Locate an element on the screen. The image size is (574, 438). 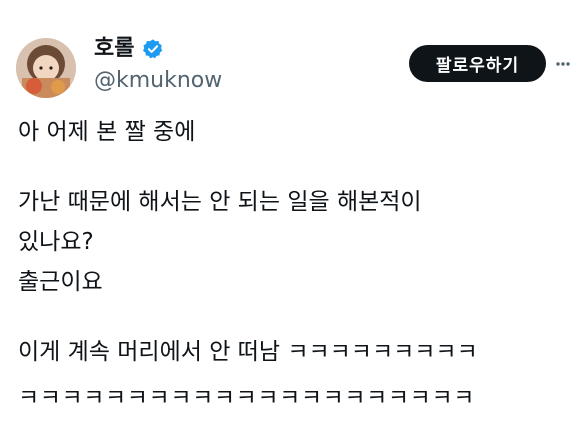
tweet-text-line: 출근이요 is located at coordinates (60, 282).